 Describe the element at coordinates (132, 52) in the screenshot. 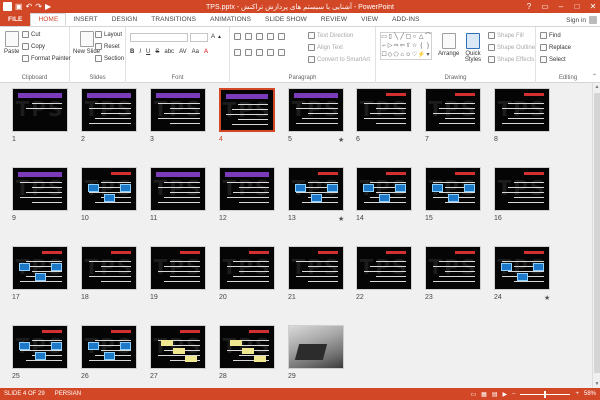

I see `bold-button: B` at that location.